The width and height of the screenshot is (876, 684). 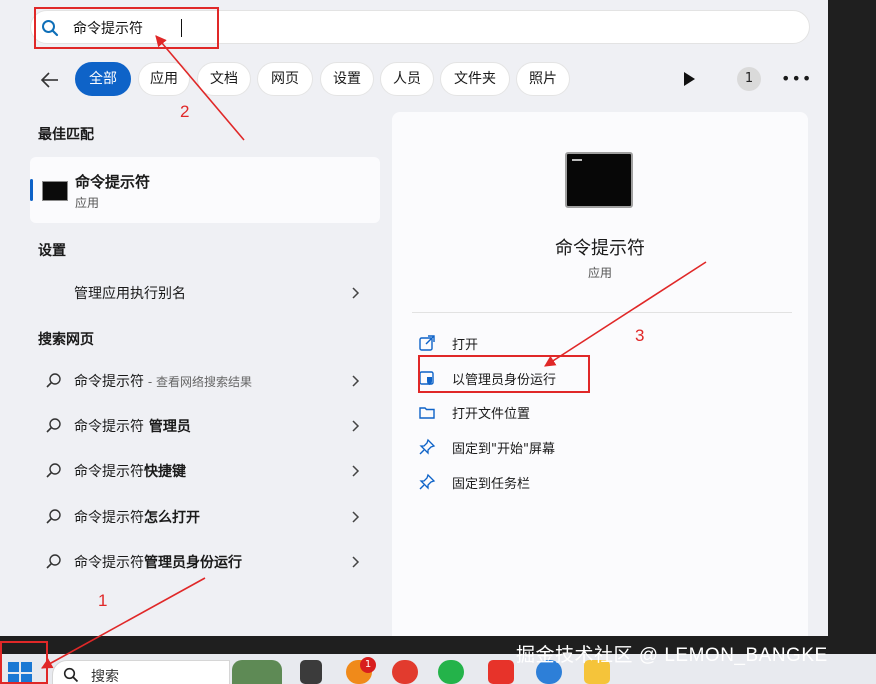 I want to click on play-icon, so click(x=689, y=79).